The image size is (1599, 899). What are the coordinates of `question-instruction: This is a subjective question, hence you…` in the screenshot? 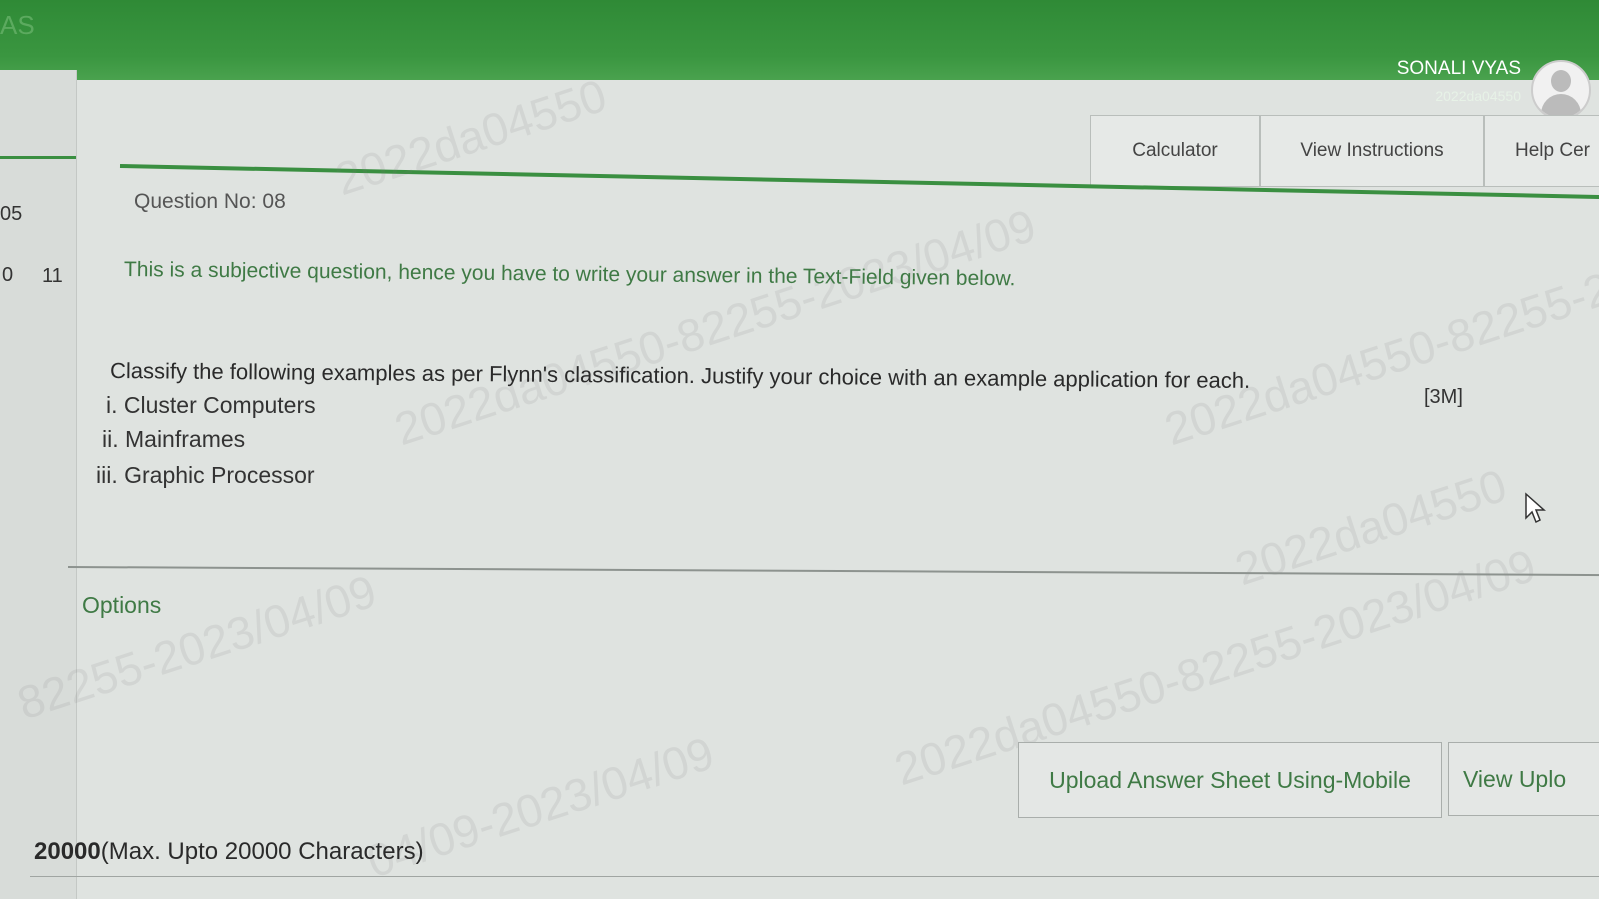 It's located at (569, 274).